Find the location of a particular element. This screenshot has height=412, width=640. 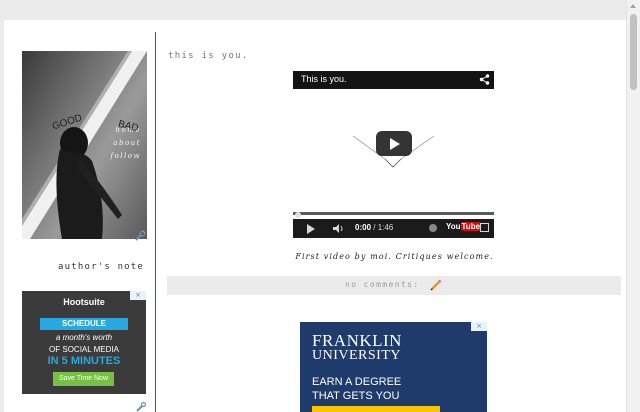

franklin-headline-1: EARN A DEGREE is located at coordinates (357, 382).